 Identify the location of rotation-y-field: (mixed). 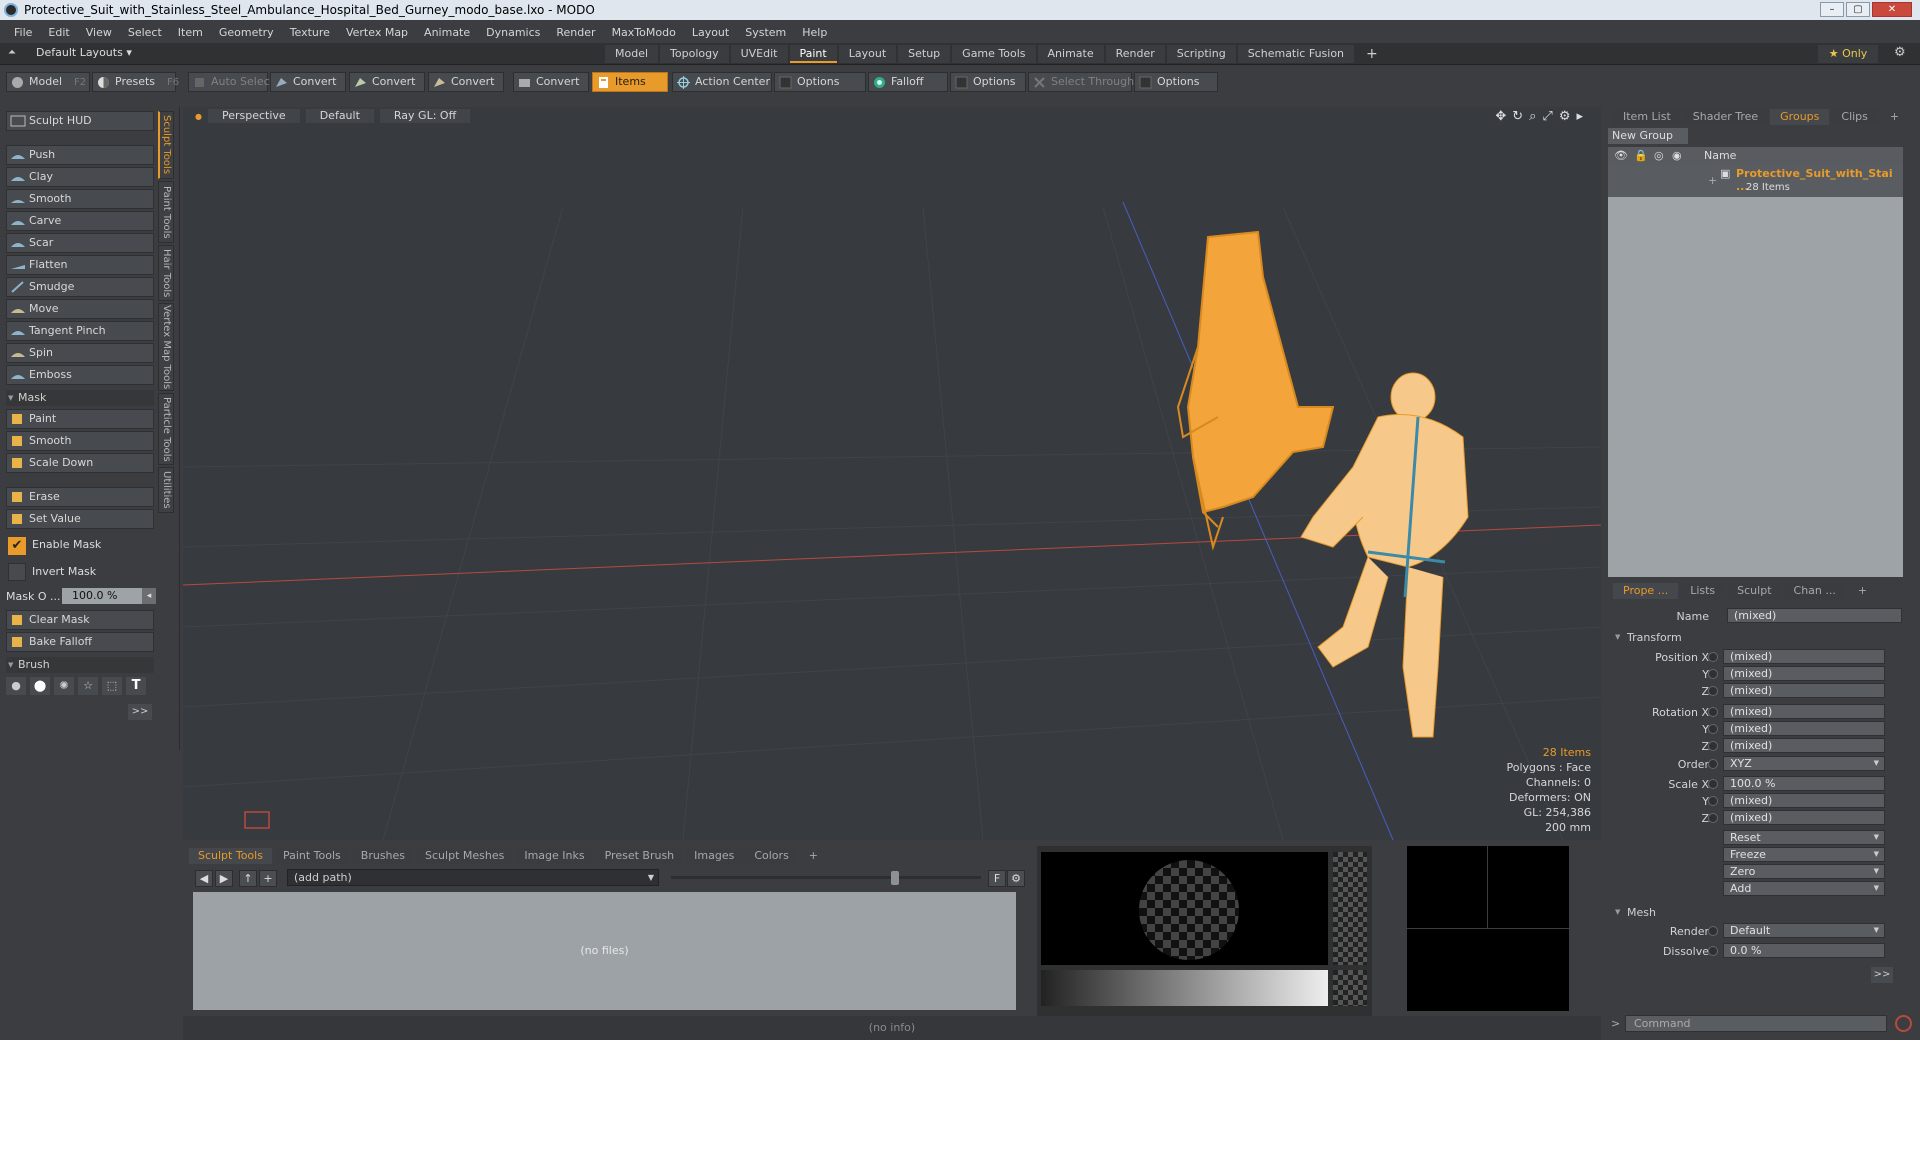
(1804, 728).